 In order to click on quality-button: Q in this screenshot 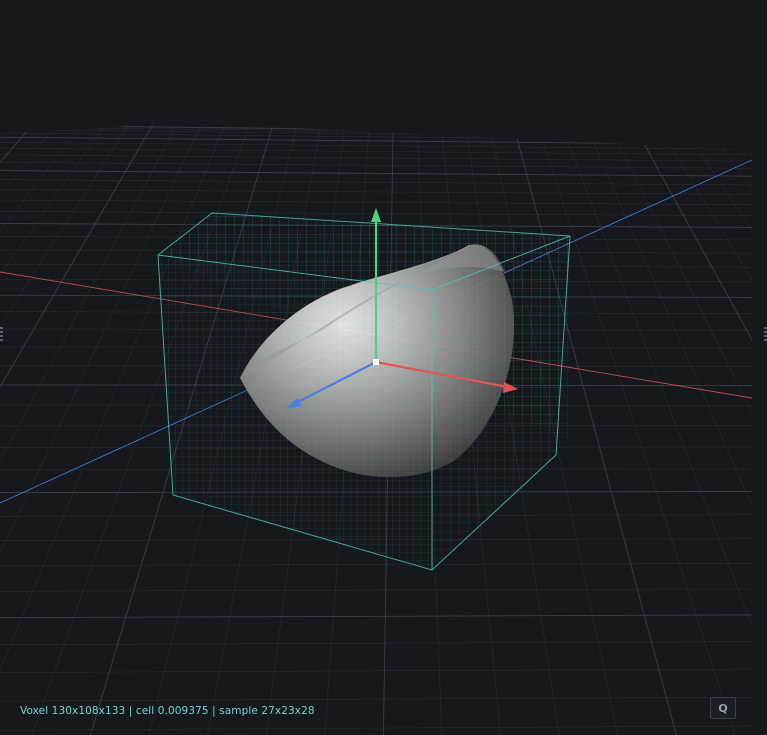, I will do `click(723, 708)`.